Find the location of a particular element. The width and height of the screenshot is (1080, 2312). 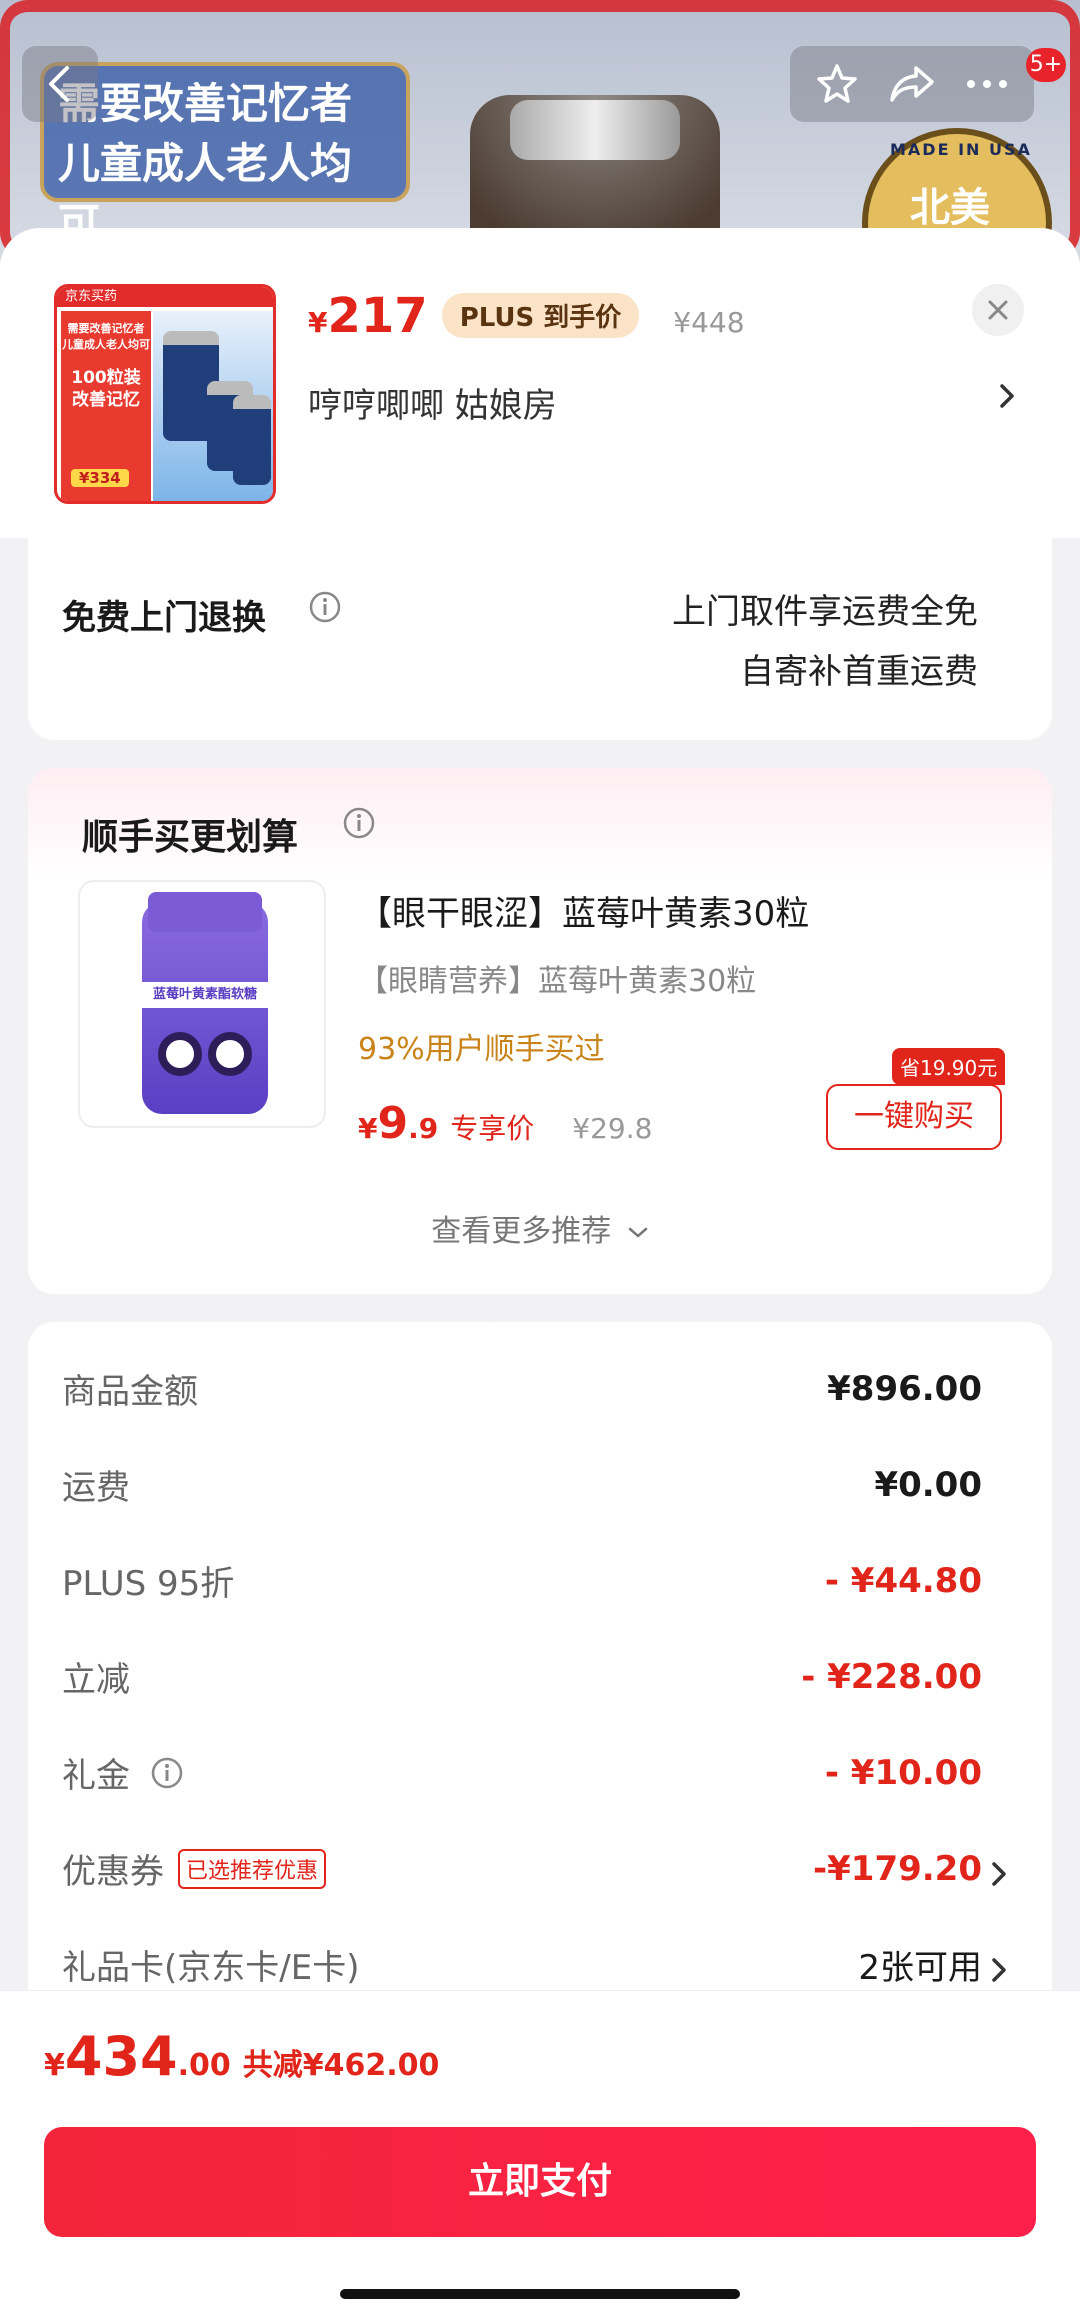

home-indicator is located at coordinates (540, 2294).